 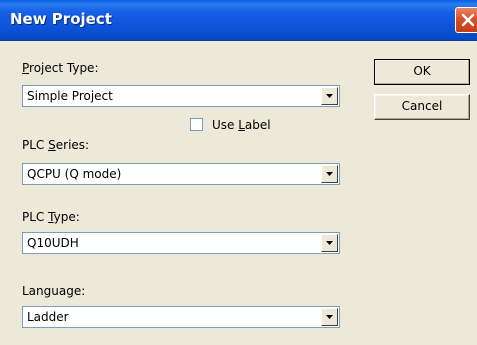 I want to click on cancel-button: Cancel, so click(x=422, y=107).